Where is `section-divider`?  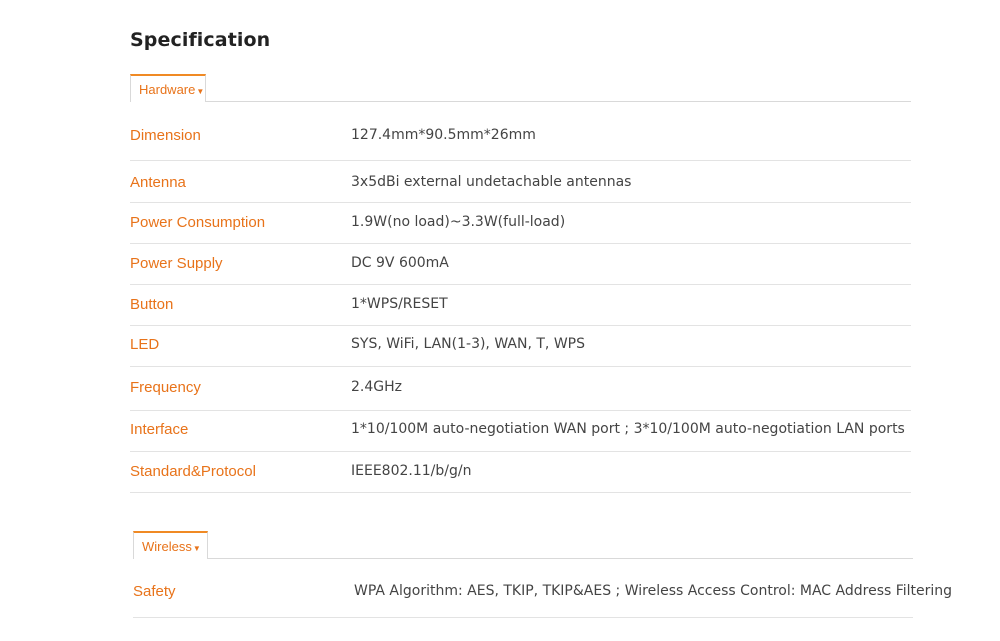 section-divider is located at coordinates (520, 101).